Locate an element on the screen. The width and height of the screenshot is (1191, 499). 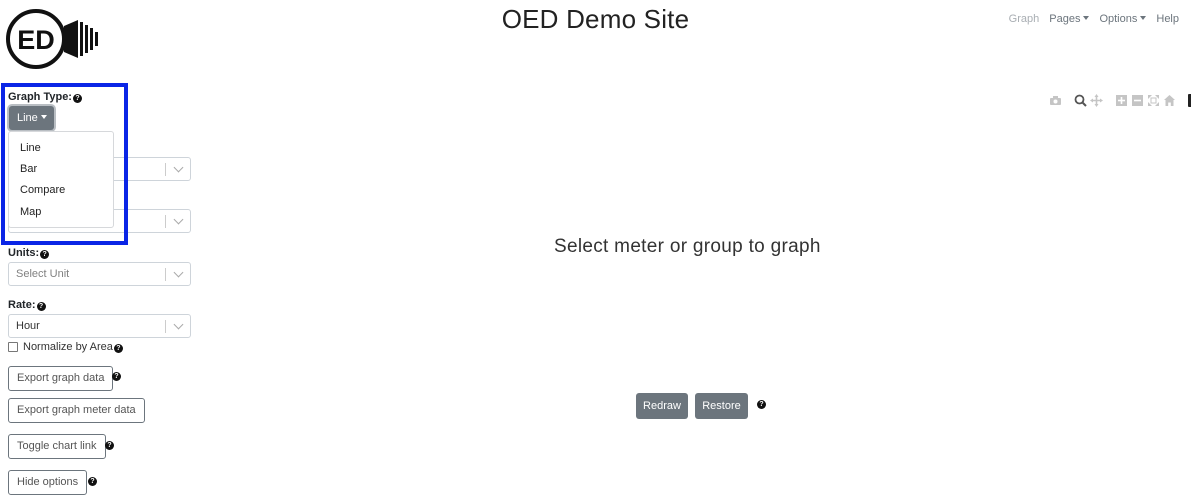
nav-pages-dropdown: Pages is located at coordinates (1069, 19).